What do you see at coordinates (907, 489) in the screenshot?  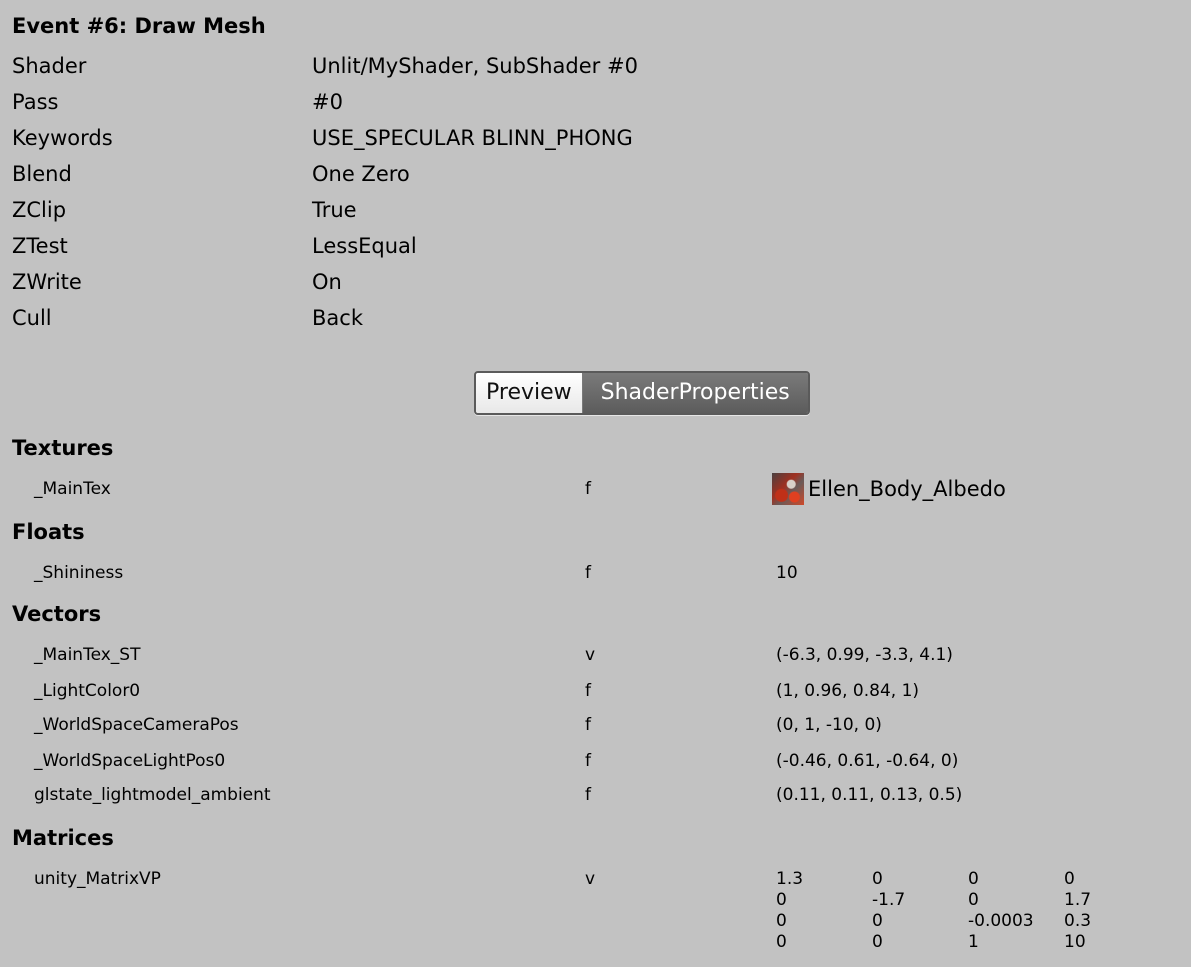 I see `texture-name: Ellen_Body_Albedo` at bounding box center [907, 489].